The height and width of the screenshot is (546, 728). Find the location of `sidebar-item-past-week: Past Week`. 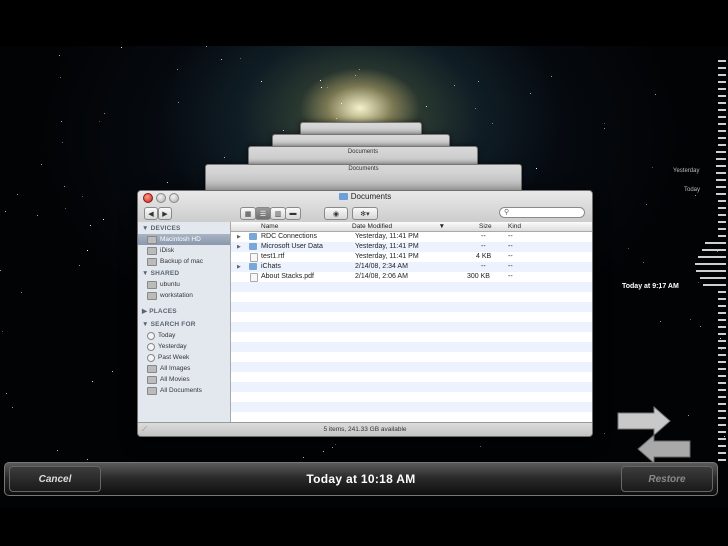

sidebar-item-past-week: Past Week is located at coordinates (184, 357).